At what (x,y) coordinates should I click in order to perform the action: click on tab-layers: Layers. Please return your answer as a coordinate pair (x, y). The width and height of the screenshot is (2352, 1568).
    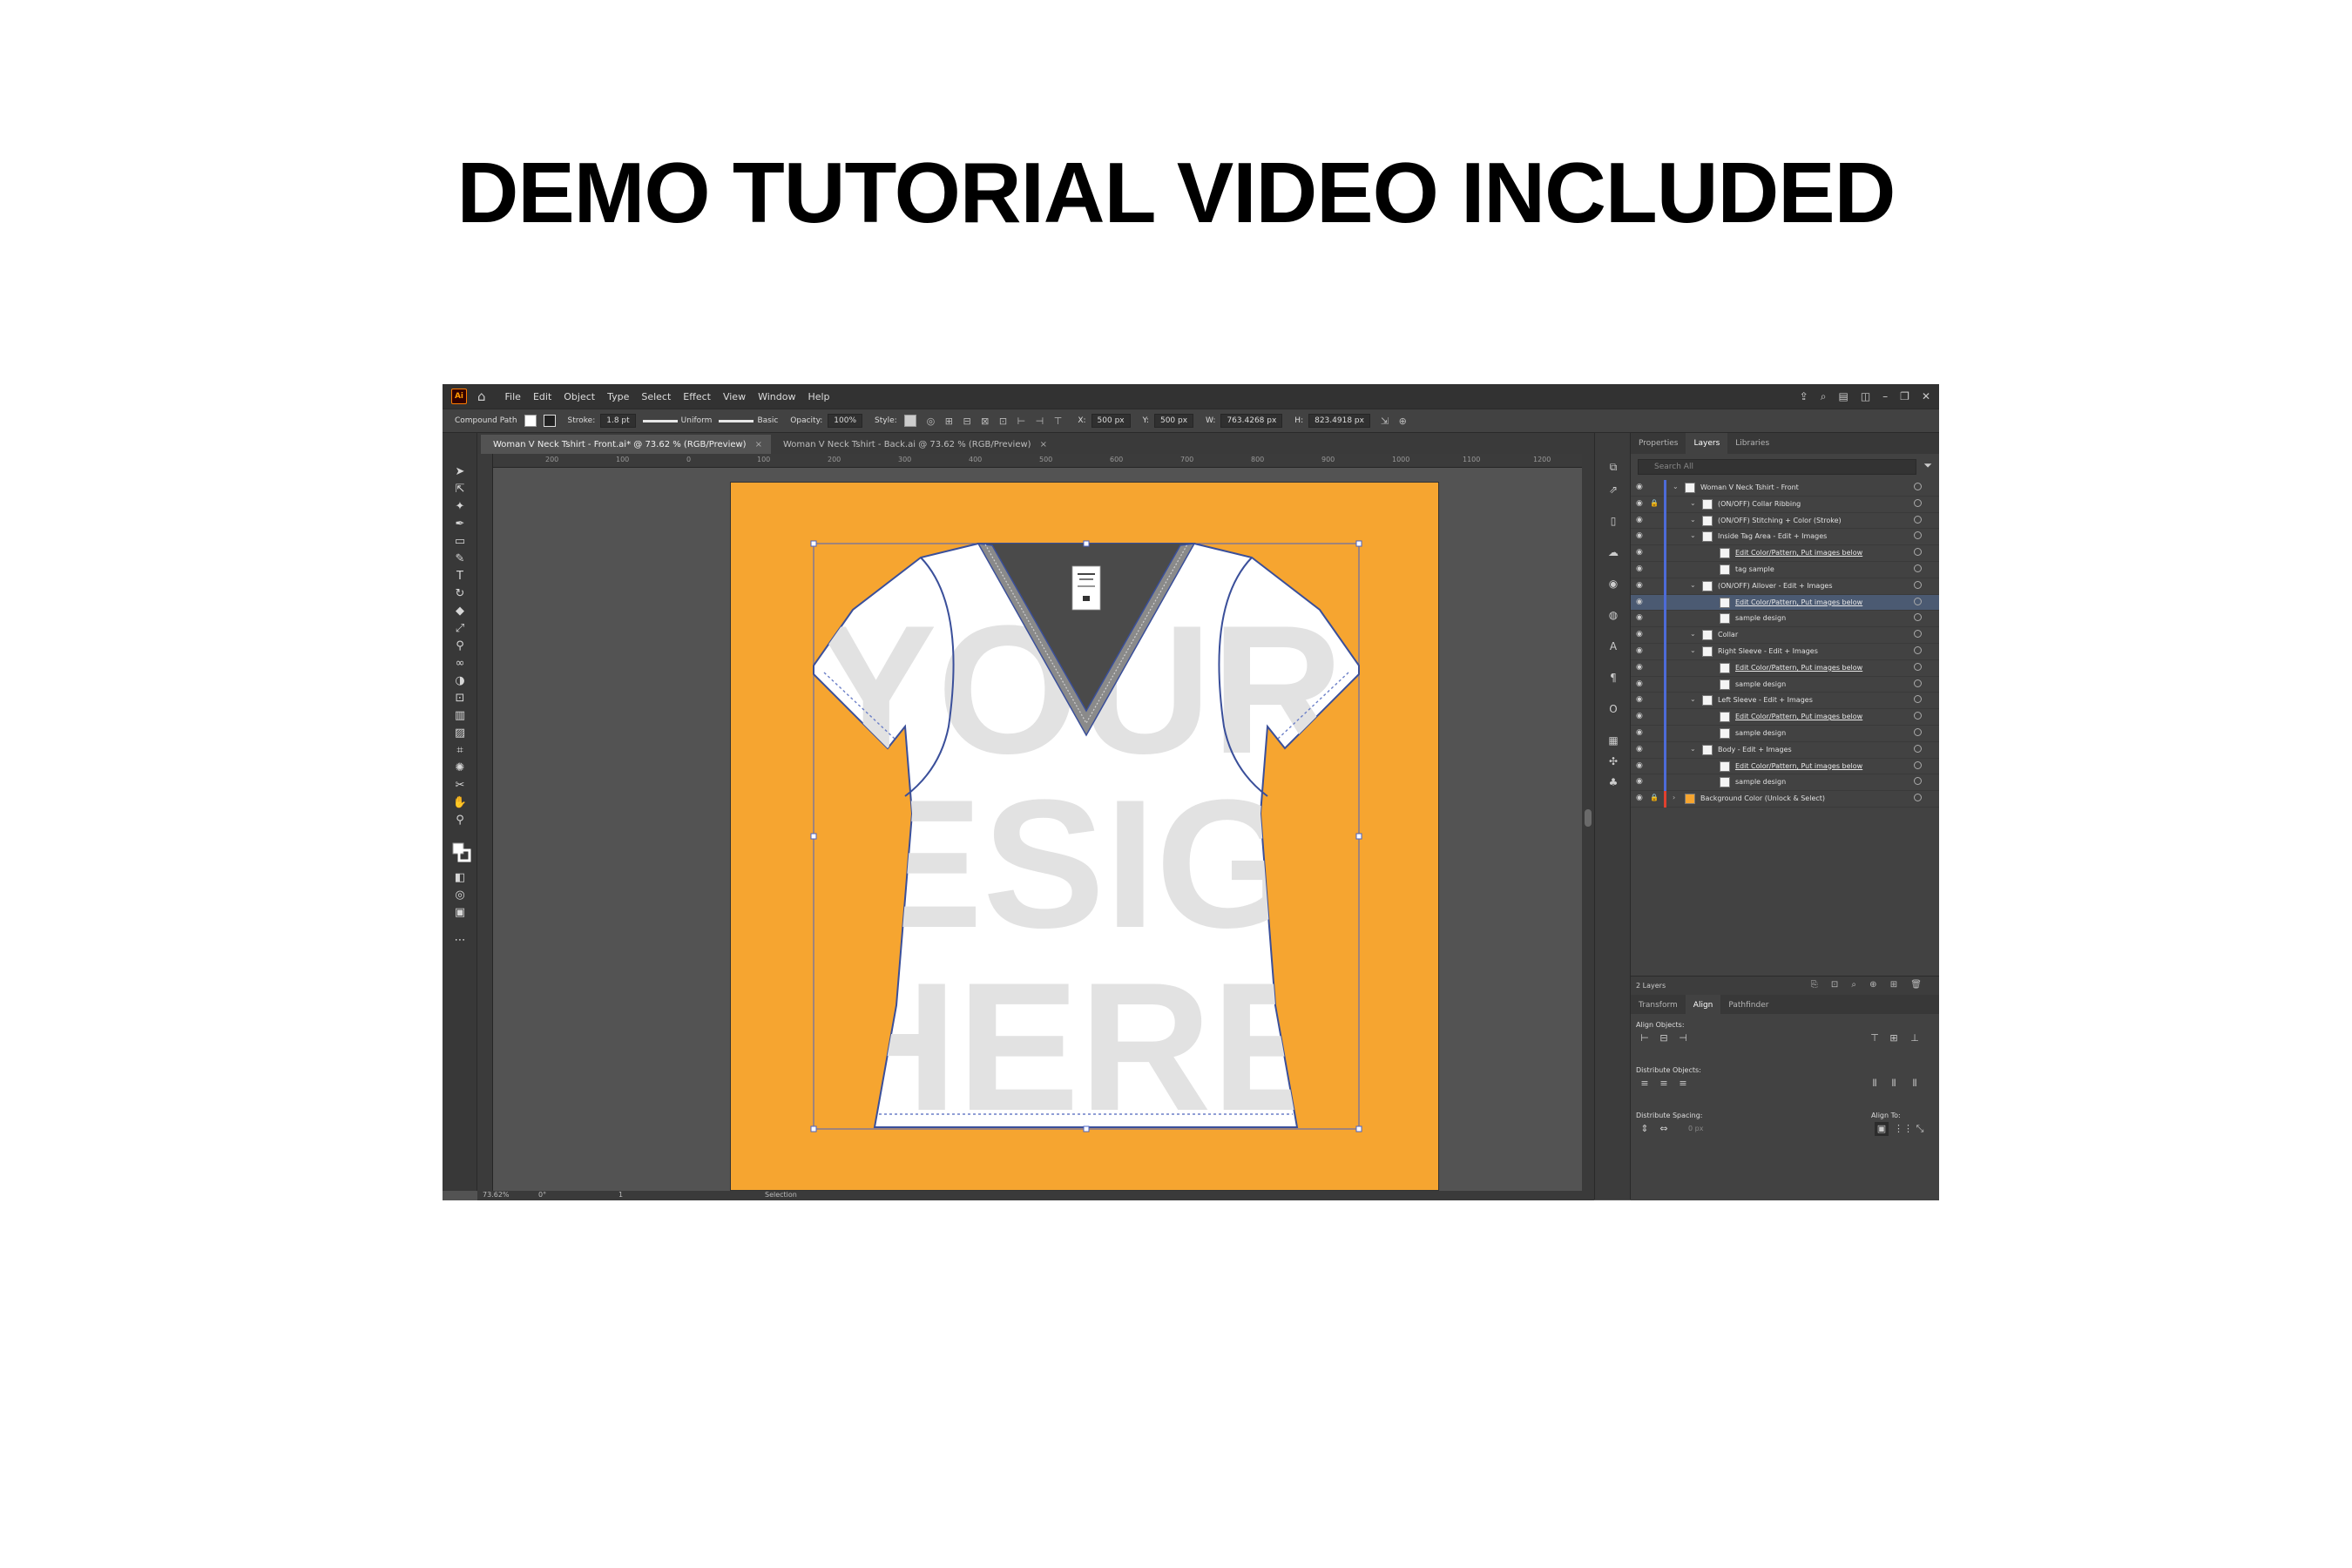
    Looking at the image, I should click on (1707, 443).